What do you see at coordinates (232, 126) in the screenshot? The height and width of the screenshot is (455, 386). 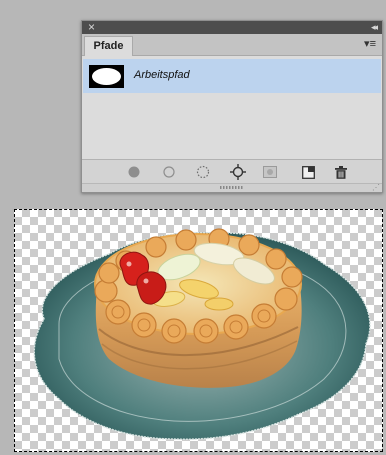 I see `path-list-empty-area` at bounding box center [232, 126].